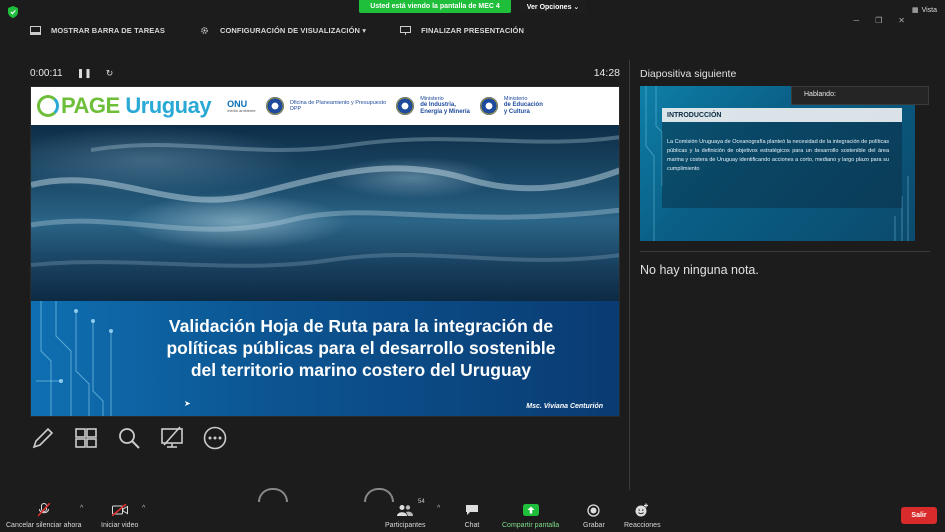 The height and width of the screenshot is (532, 945). I want to click on slides-grid-icon, so click(86, 438).